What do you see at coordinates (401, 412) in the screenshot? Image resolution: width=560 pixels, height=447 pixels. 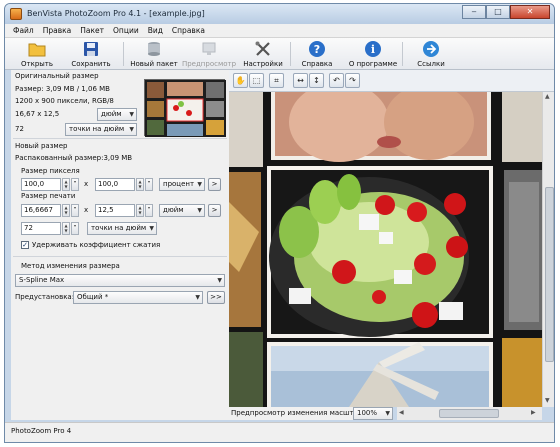 I see `scroll-left-icon: ◀` at bounding box center [401, 412].